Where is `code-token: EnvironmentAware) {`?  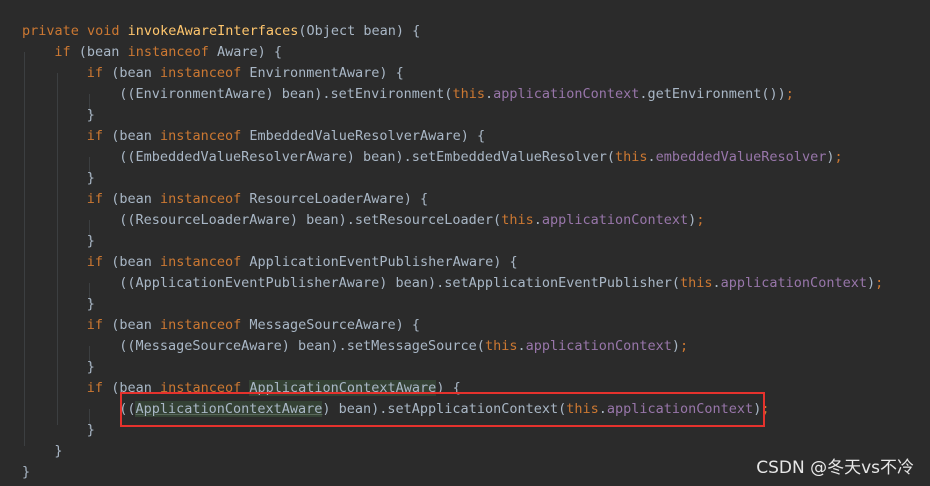 code-token: EnvironmentAware) { is located at coordinates (326, 73).